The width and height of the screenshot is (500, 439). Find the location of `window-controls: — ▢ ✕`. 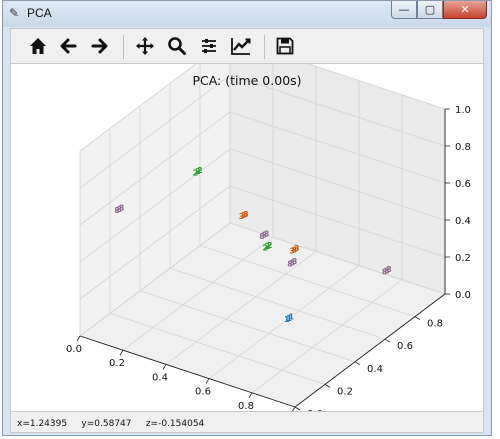

window-controls: — ▢ ✕ is located at coordinates (439, 10).